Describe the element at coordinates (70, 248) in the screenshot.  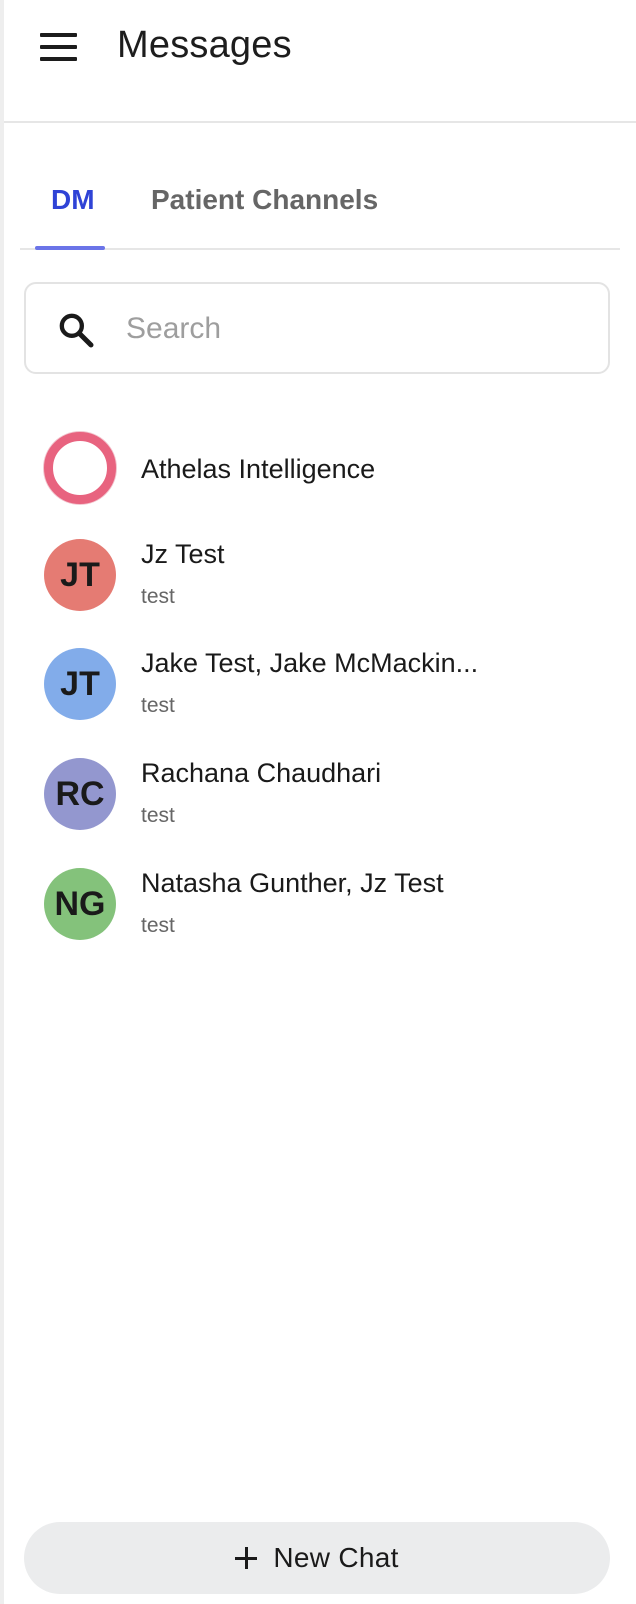
I see `active-tab-indicator` at that location.